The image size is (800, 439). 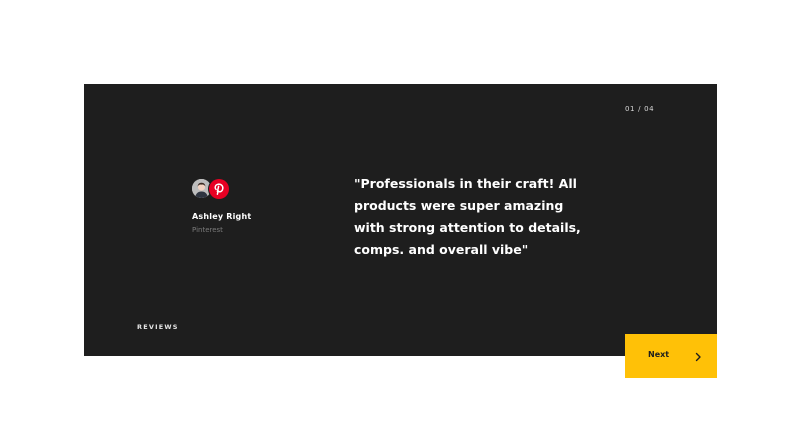 What do you see at coordinates (222, 216) in the screenshot?
I see `author-name: Ashley Right` at bounding box center [222, 216].